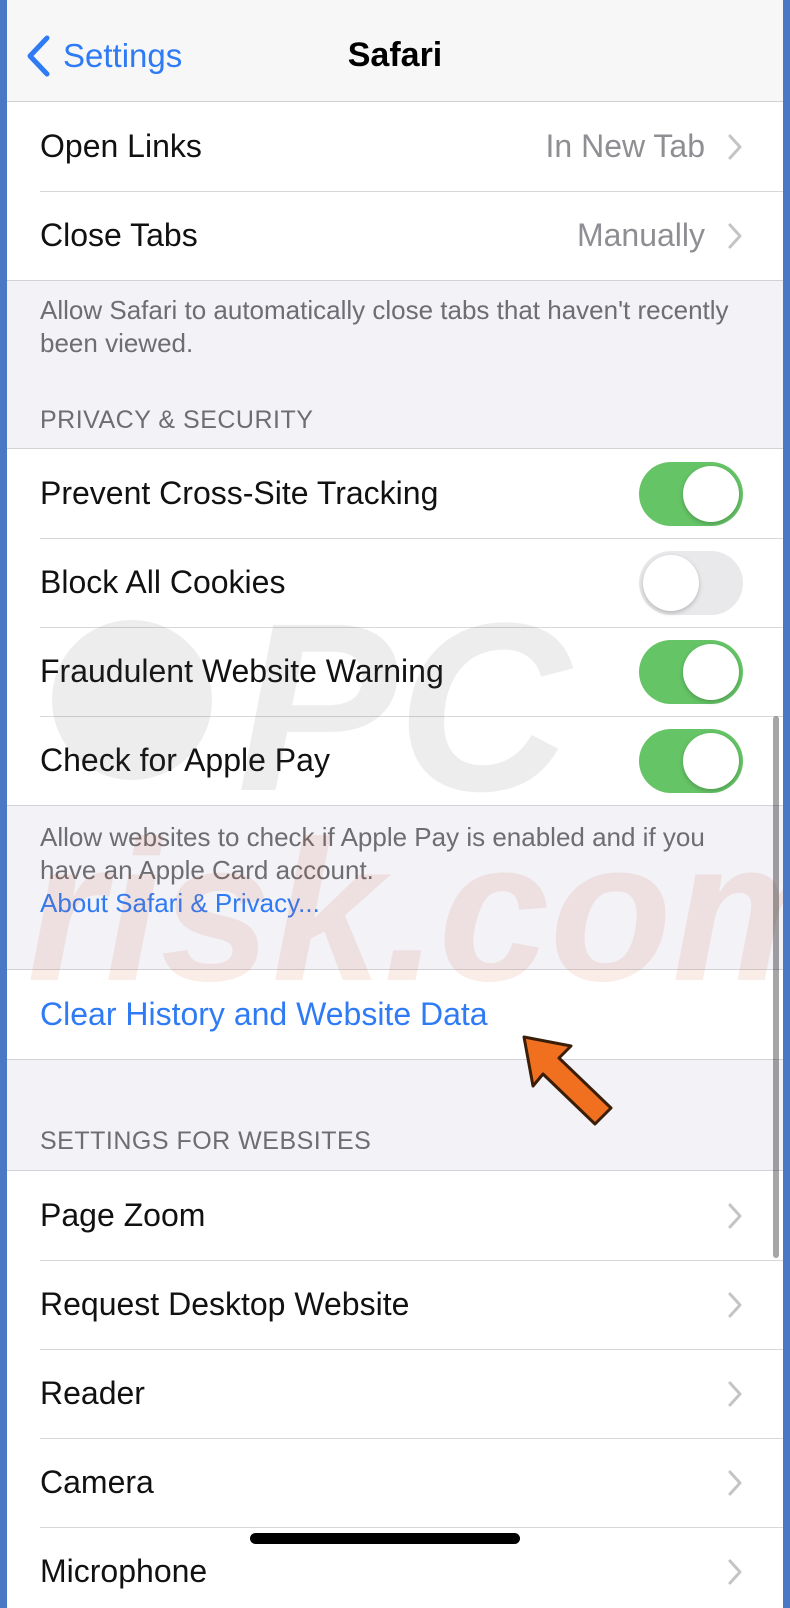  I want to click on row-label: Fraudulent Website Warning, so click(242, 671).